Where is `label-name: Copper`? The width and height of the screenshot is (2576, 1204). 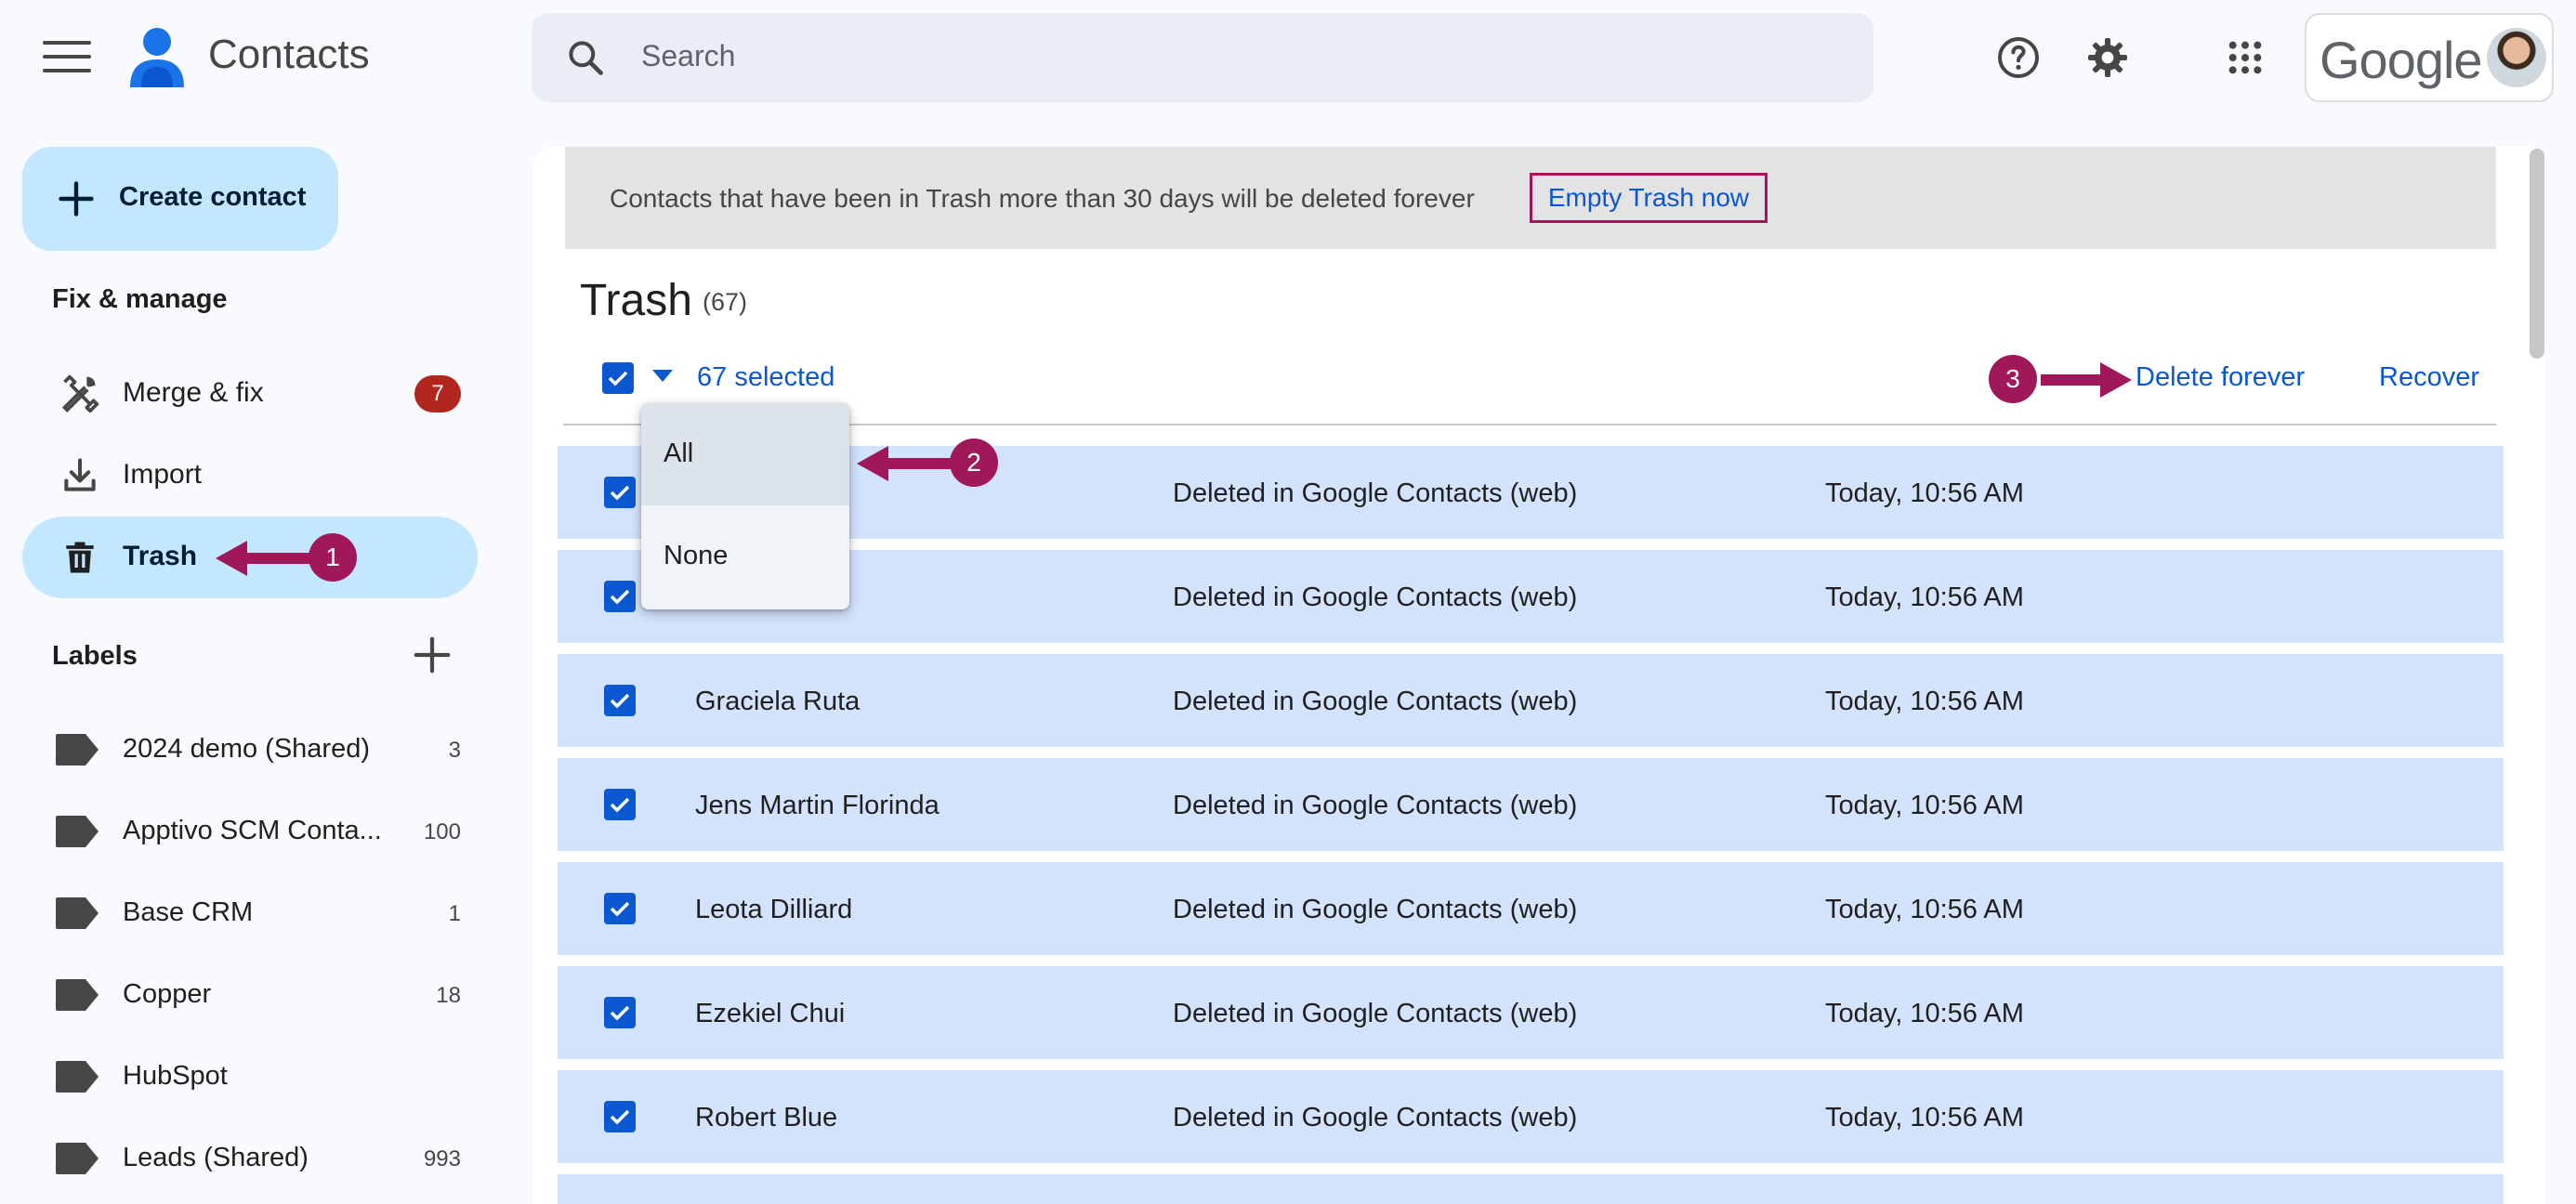
label-name: Copper is located at coordinates (167, 994).